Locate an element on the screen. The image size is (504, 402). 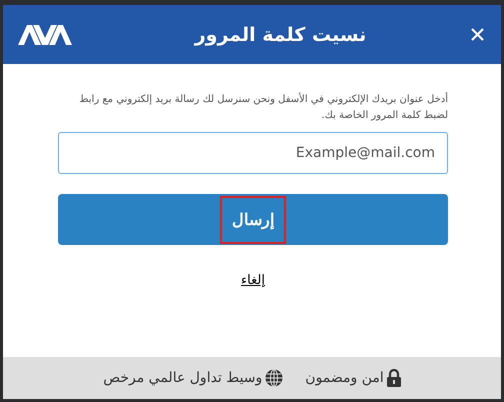
footer-text: امن ومضمون is located at coordinates (344, 378).